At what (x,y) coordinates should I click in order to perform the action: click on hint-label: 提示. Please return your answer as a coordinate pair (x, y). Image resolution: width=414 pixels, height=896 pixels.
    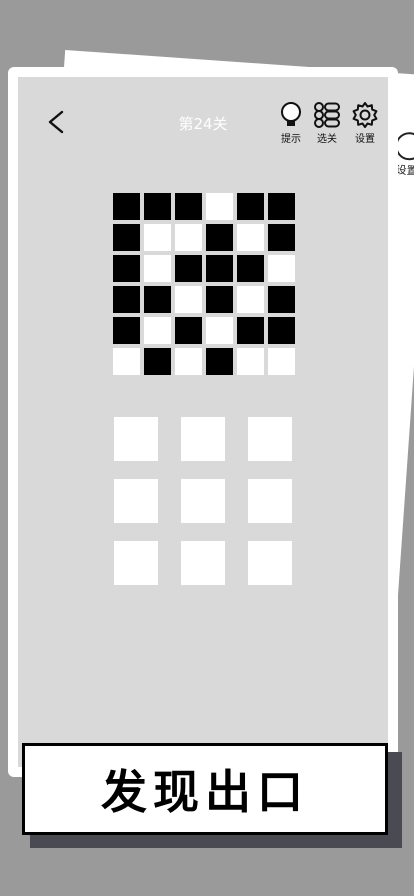
    Looking at the image, I should click on (291, 139).